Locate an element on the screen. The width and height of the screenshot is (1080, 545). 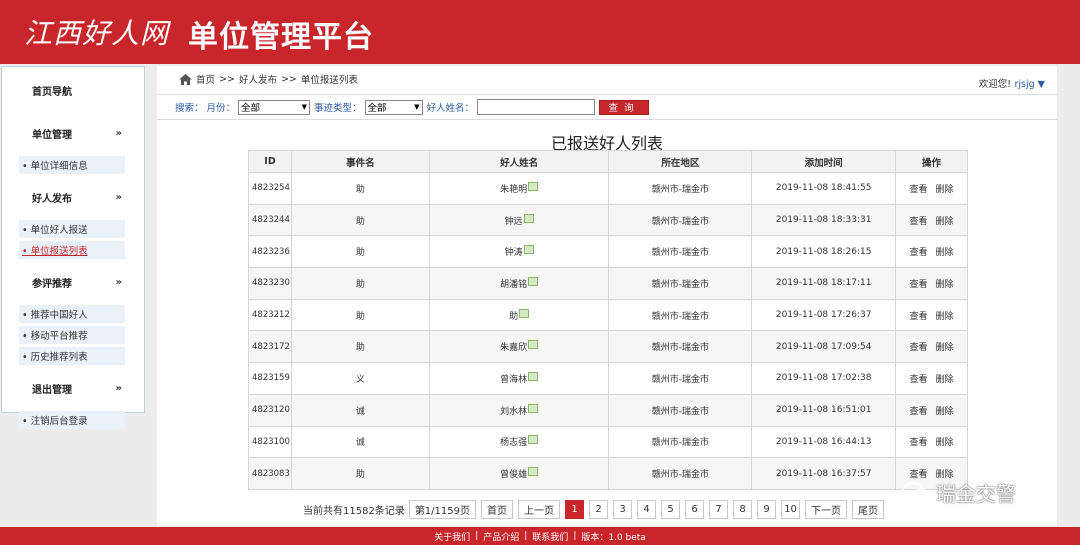
table-header-row: ID 事件名 好人姓名 所在地区 添加时间 操作 is located at coordinates (608, 161).